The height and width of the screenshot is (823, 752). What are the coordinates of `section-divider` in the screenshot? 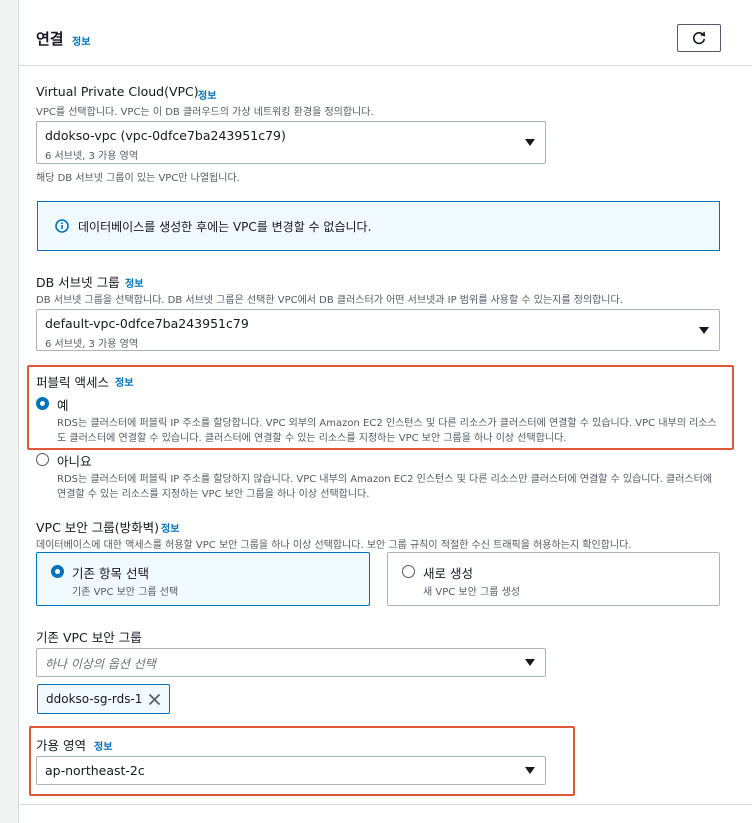 It's located at (385, 804).